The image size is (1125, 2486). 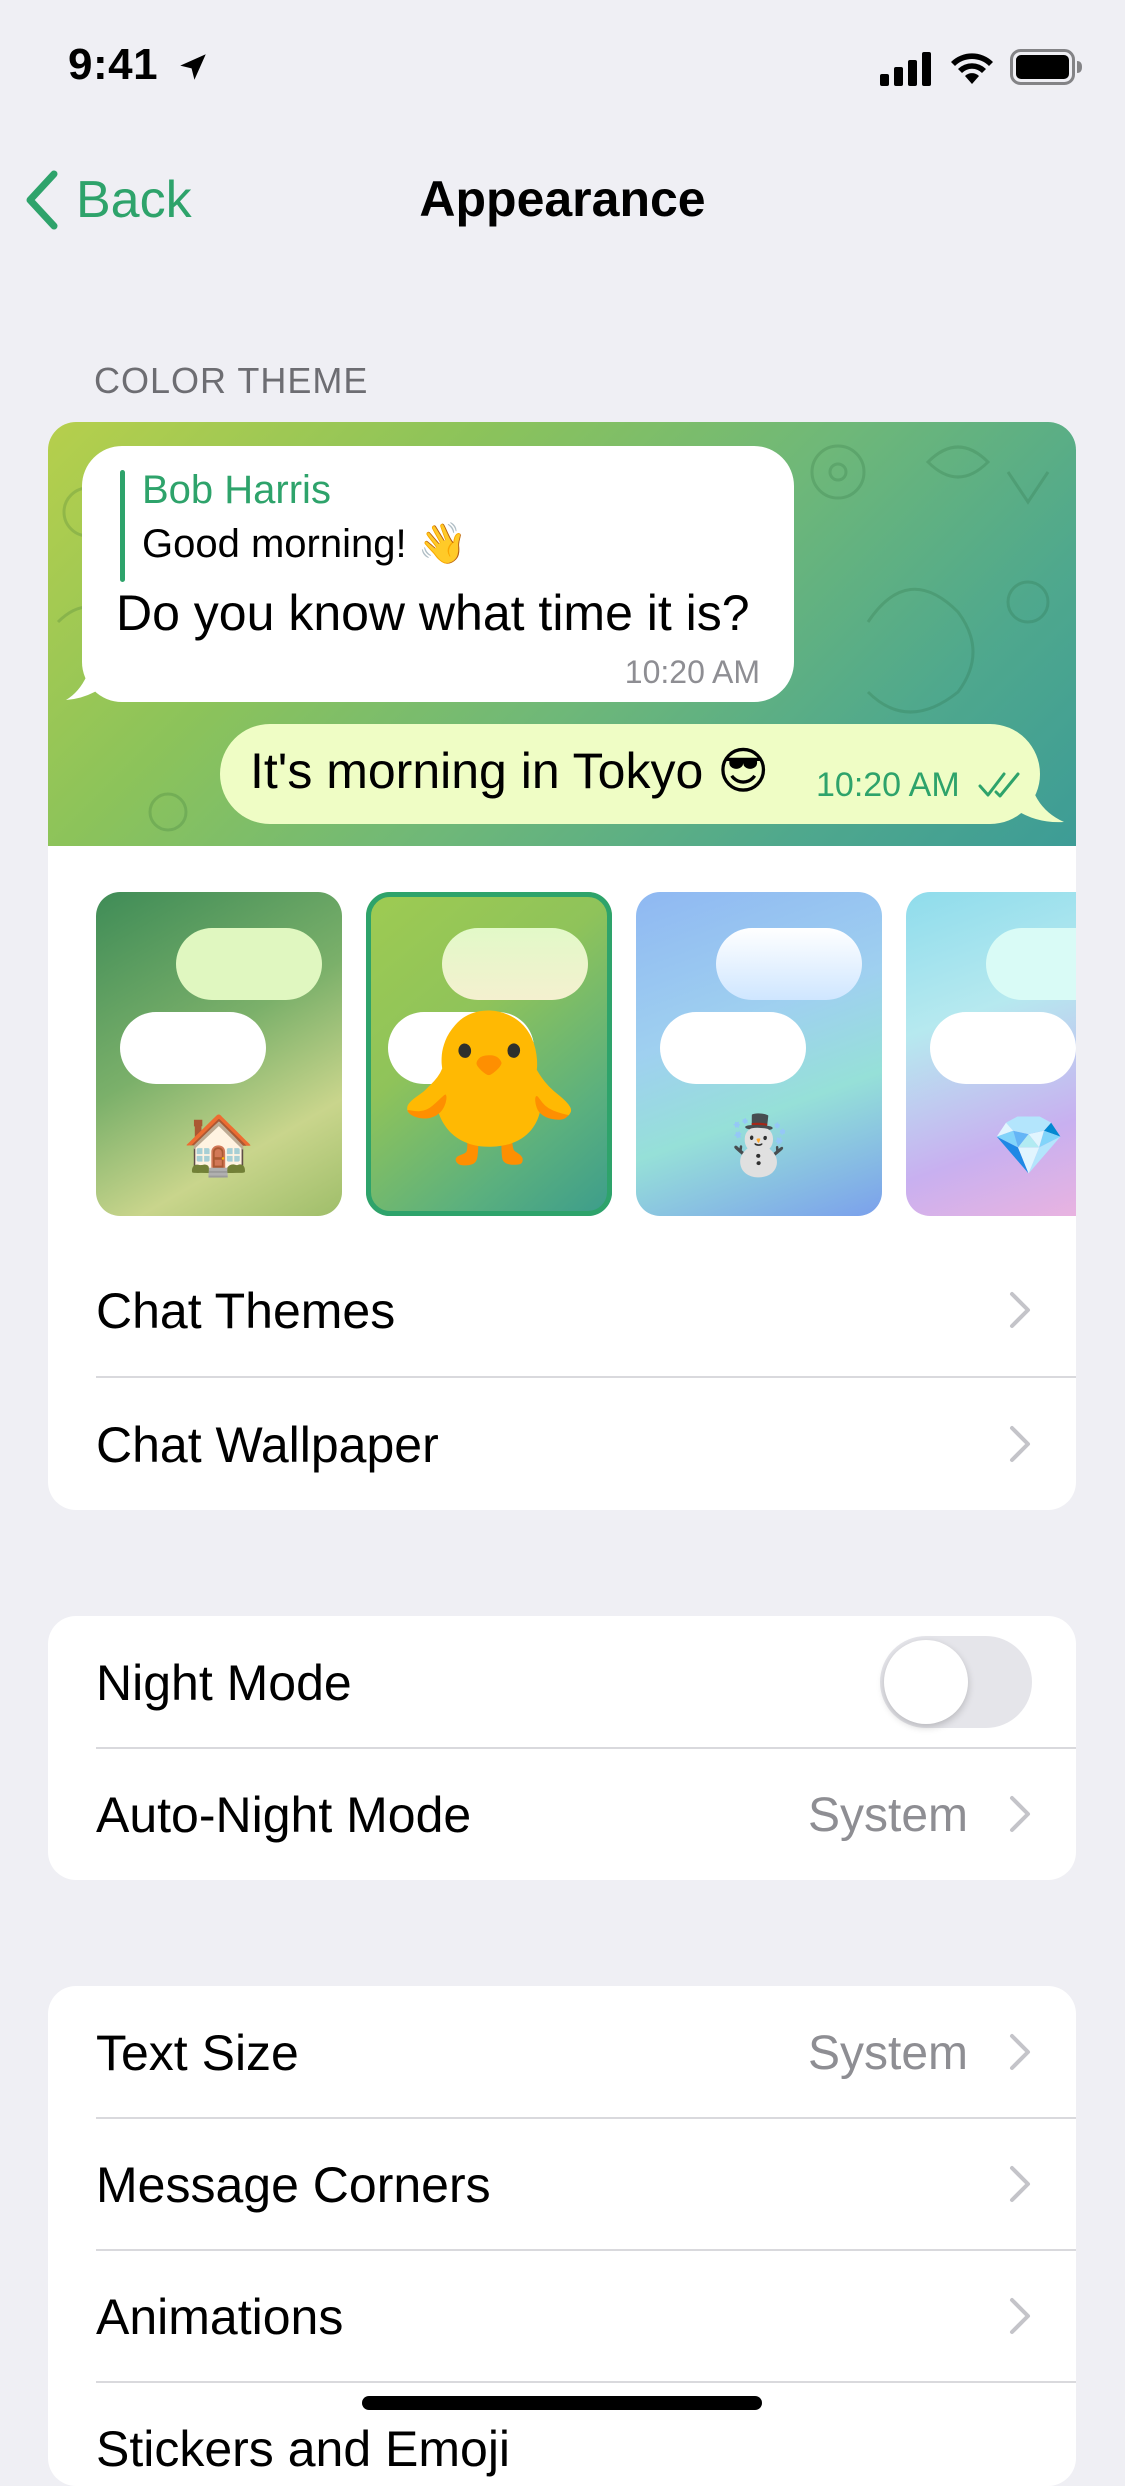 What do you see at coordinates (510, 771) in the screenshot?
I see `outgoing-message-text: It's morning in Tokyo 😎` at bounding box center [510, 771].